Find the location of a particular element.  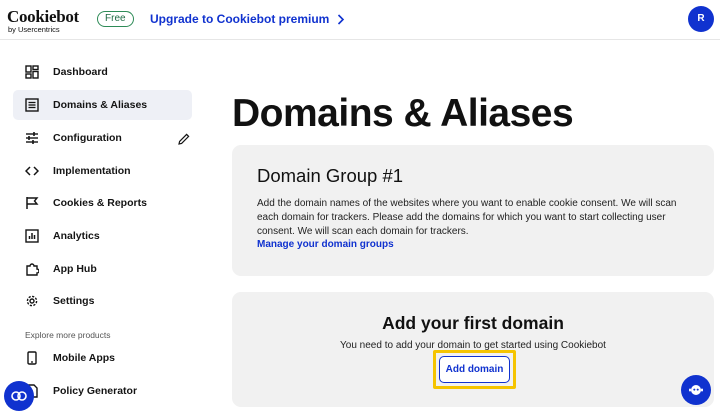

sidebar-item-label: Settings is located at coordinates (74, 301).